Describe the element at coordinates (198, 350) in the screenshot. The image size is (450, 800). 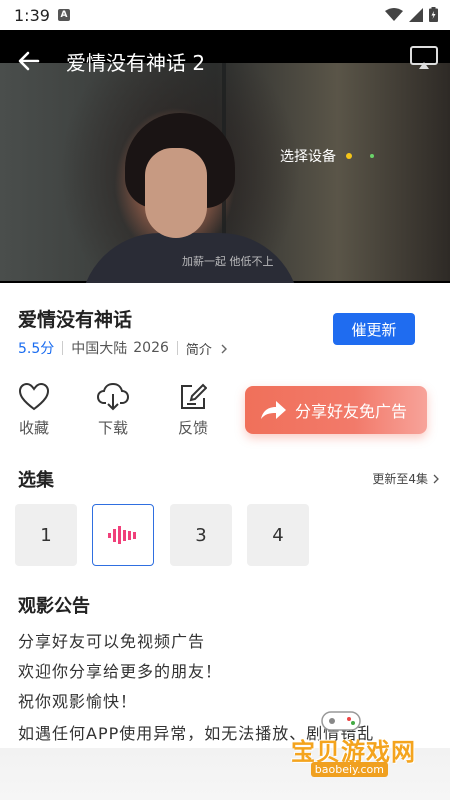
I see `synopsis-label: 简介` at that location.